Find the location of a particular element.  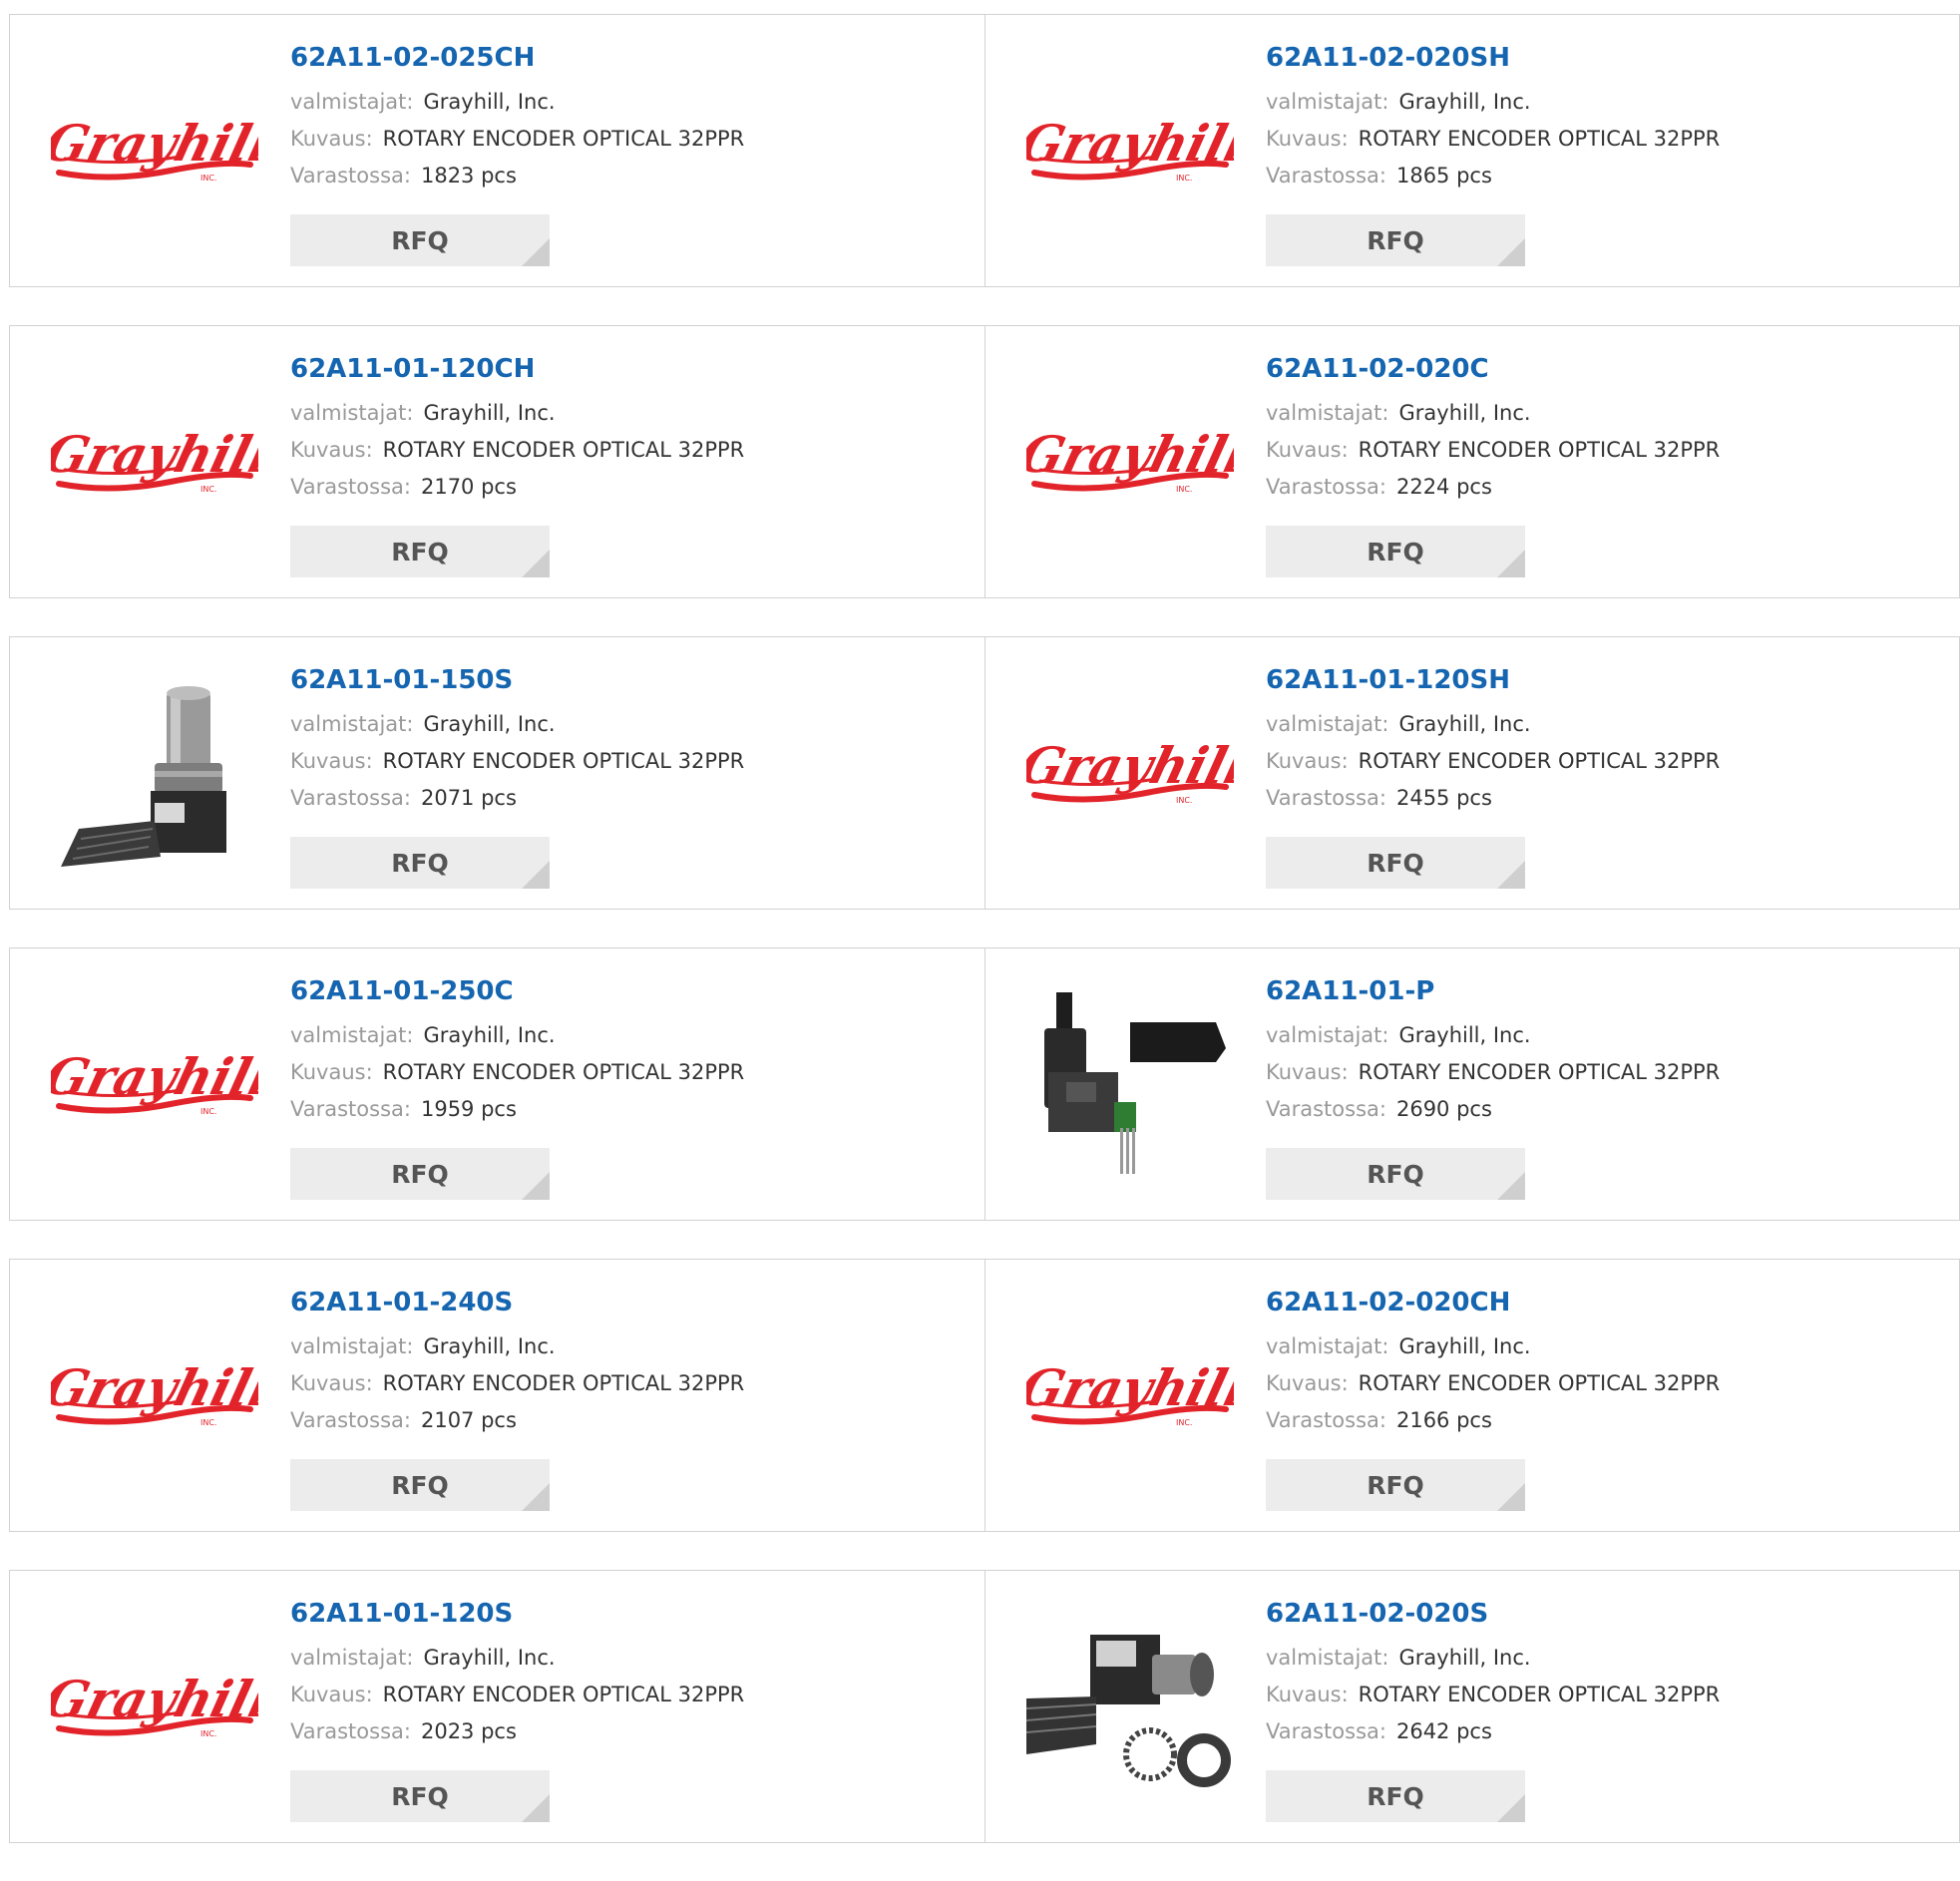

stock-line: Varastossa: 2455 pcs is located at coordinates (1602, 798).